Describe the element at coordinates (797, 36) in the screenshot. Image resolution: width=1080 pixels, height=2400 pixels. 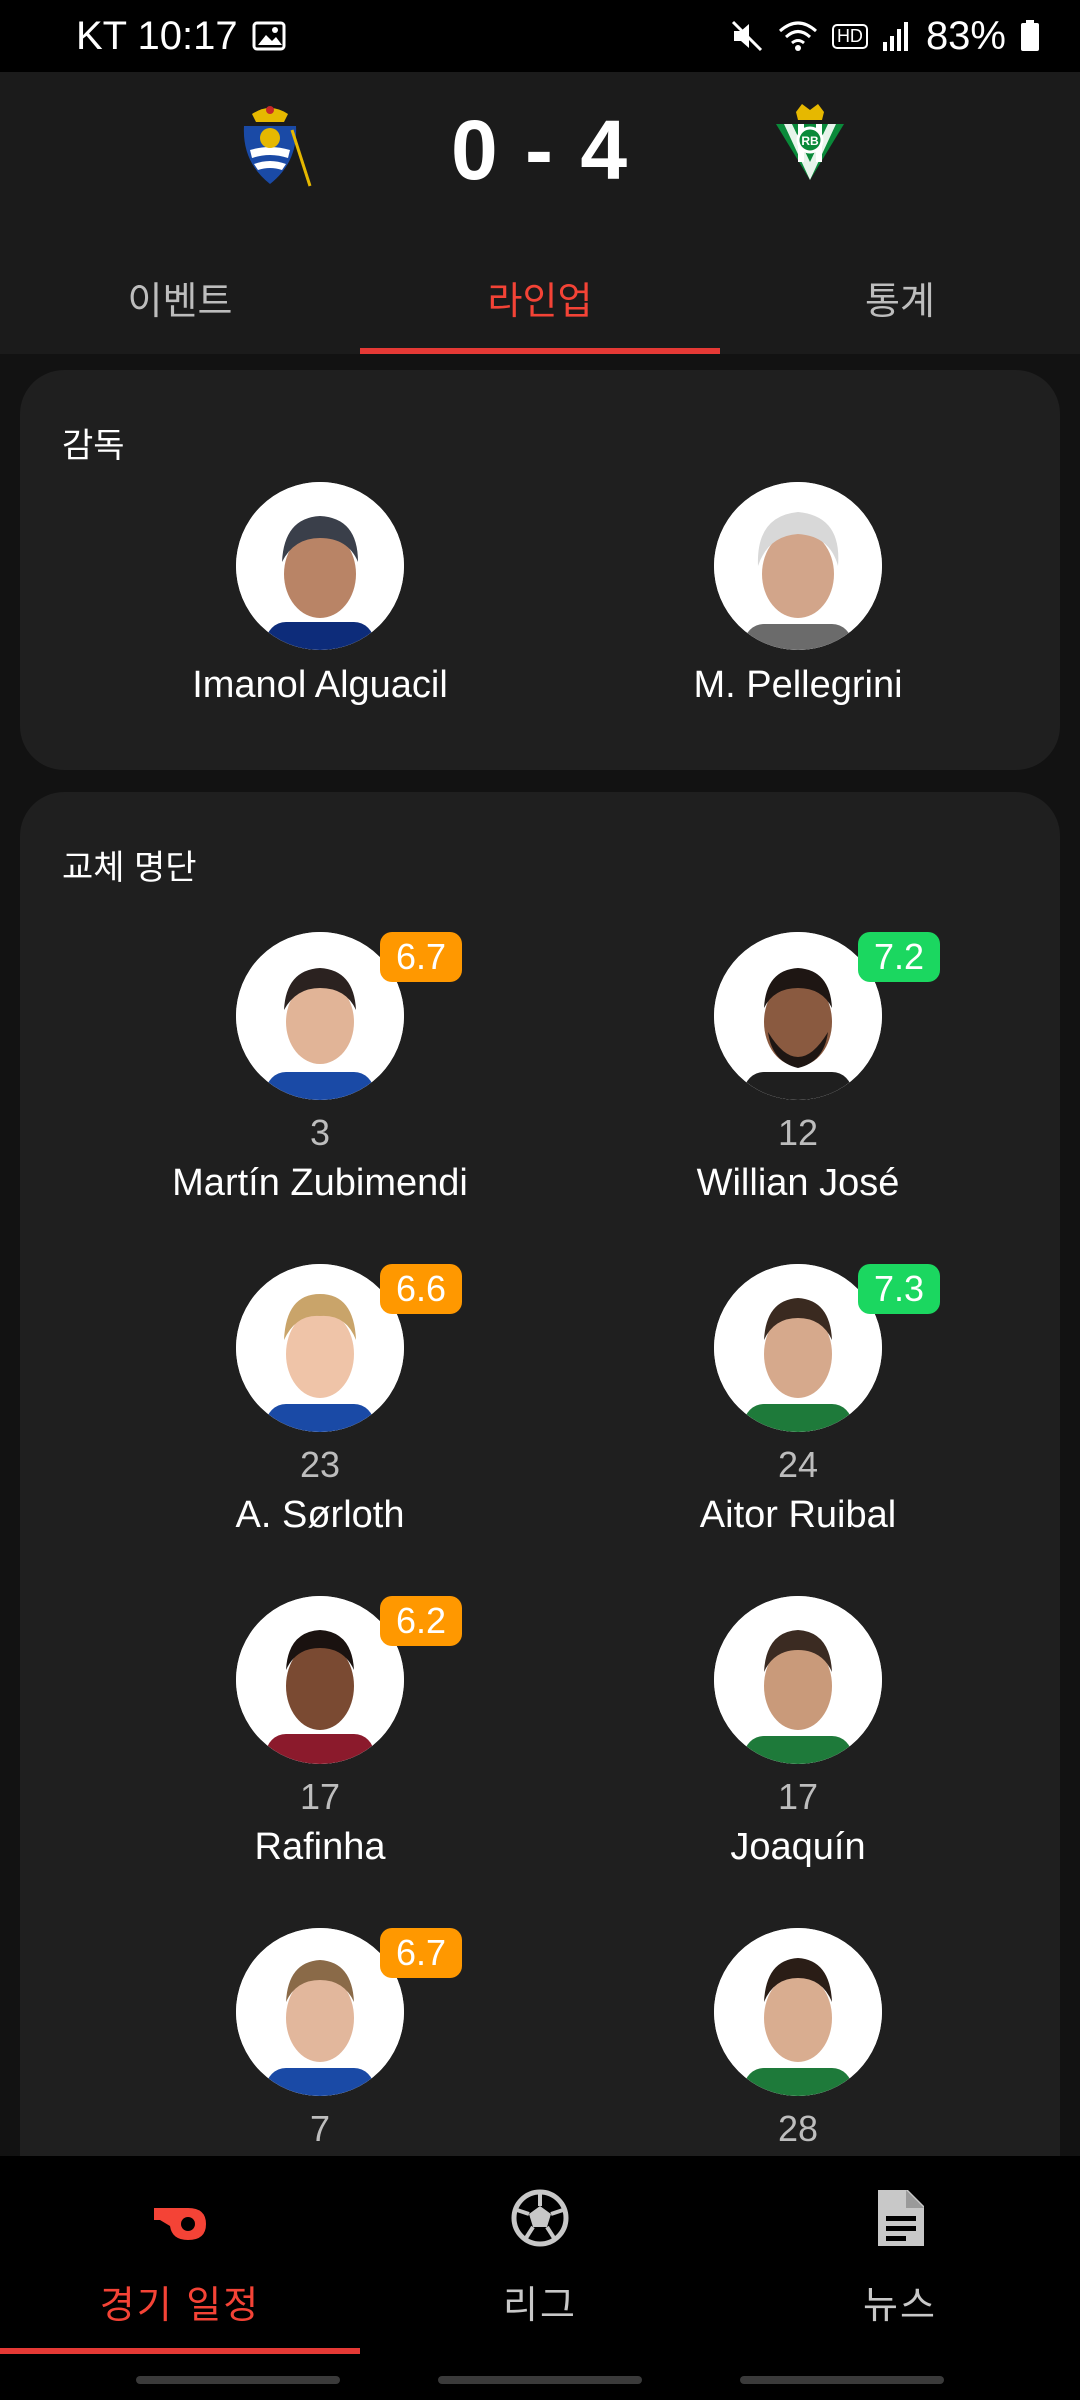
I see `wifi-icon` at that location.